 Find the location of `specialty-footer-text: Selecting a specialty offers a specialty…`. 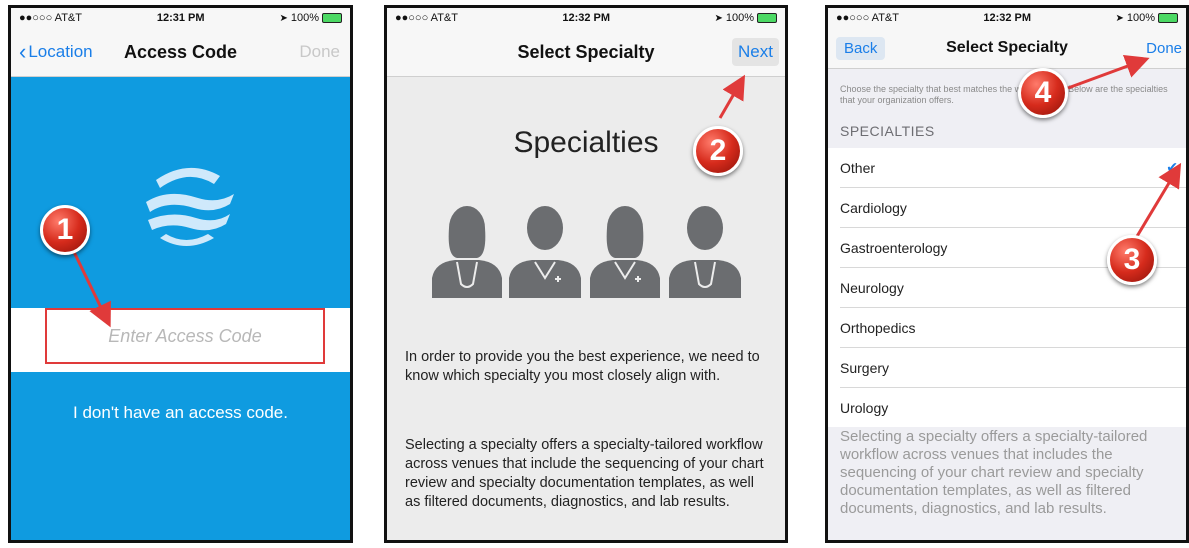

specialty-footer-text: Selecting a specialty offers a specialty… is located at coordinates (994, 472).